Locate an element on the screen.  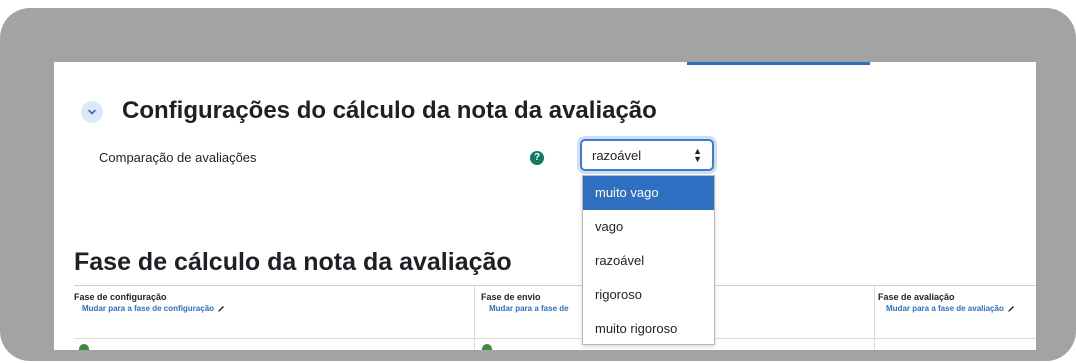
chevron-down-icon is located at coordinates (92, 112).